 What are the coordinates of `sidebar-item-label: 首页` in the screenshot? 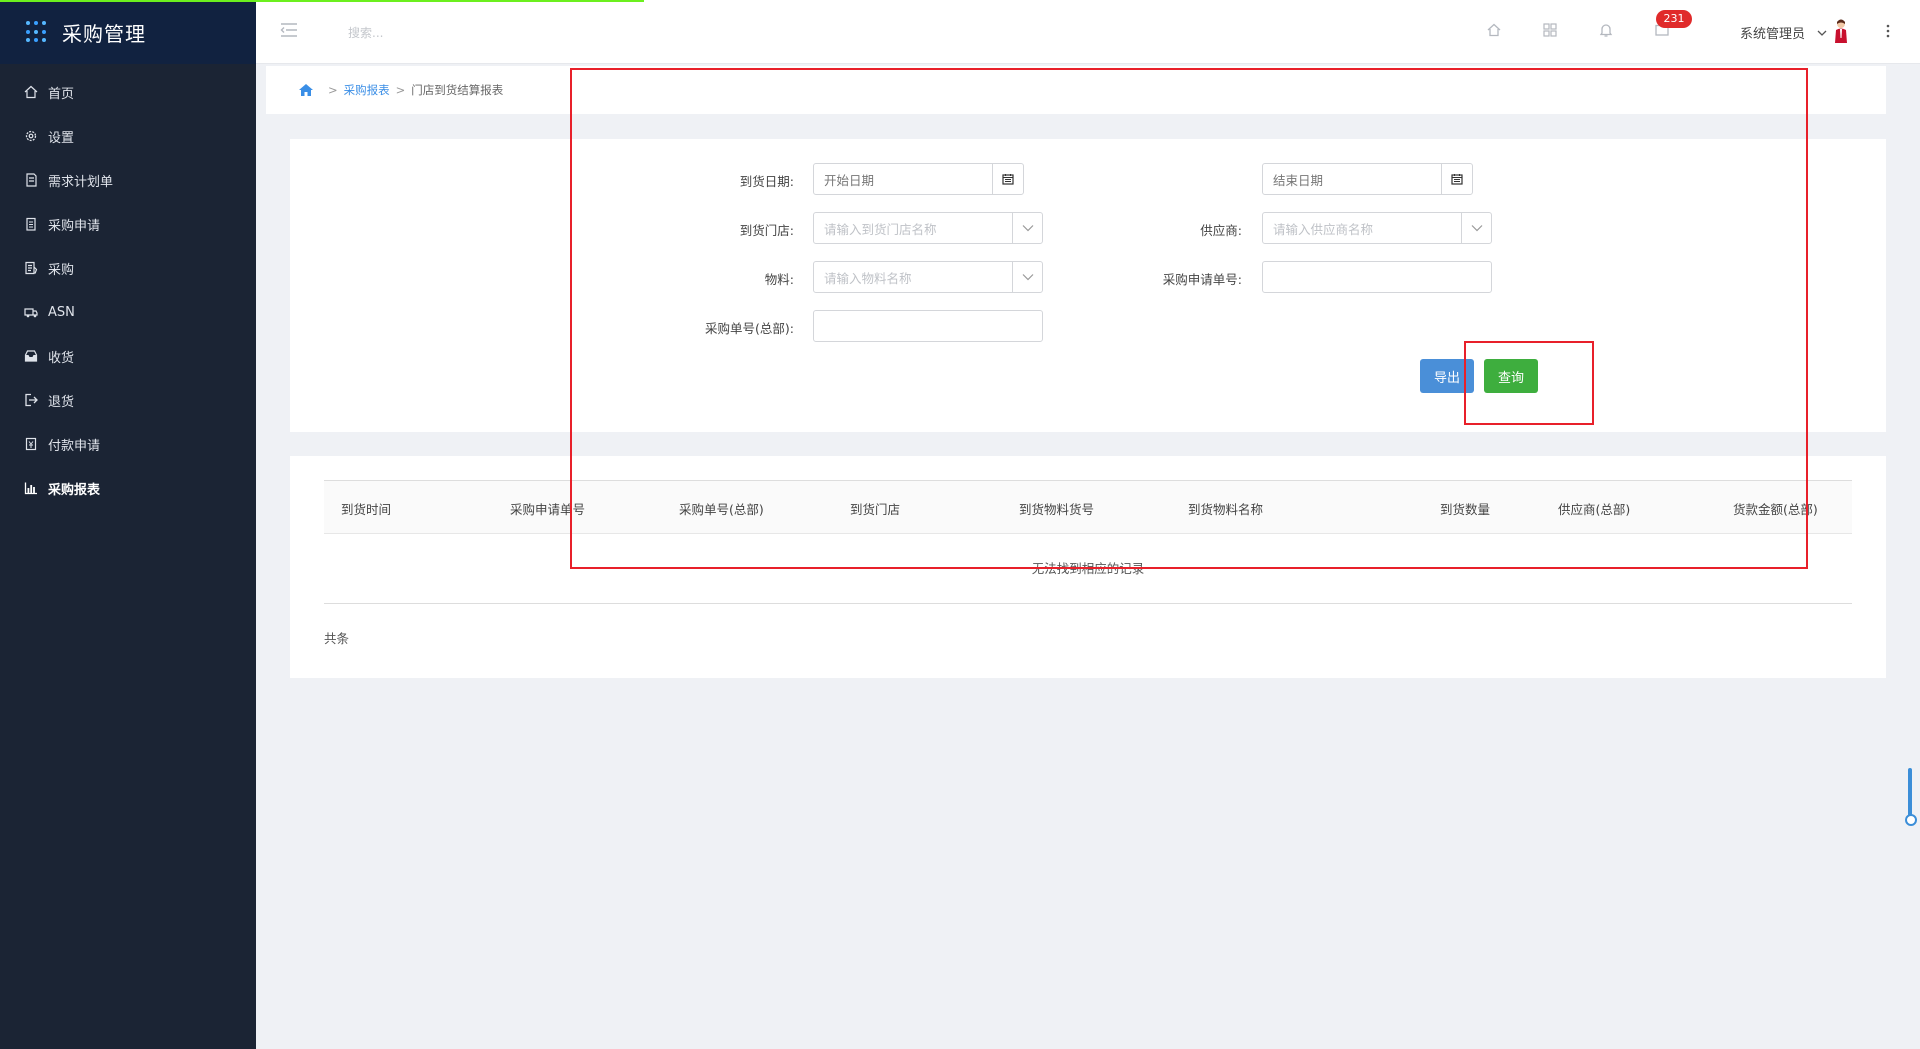 It's located at (61, 94).